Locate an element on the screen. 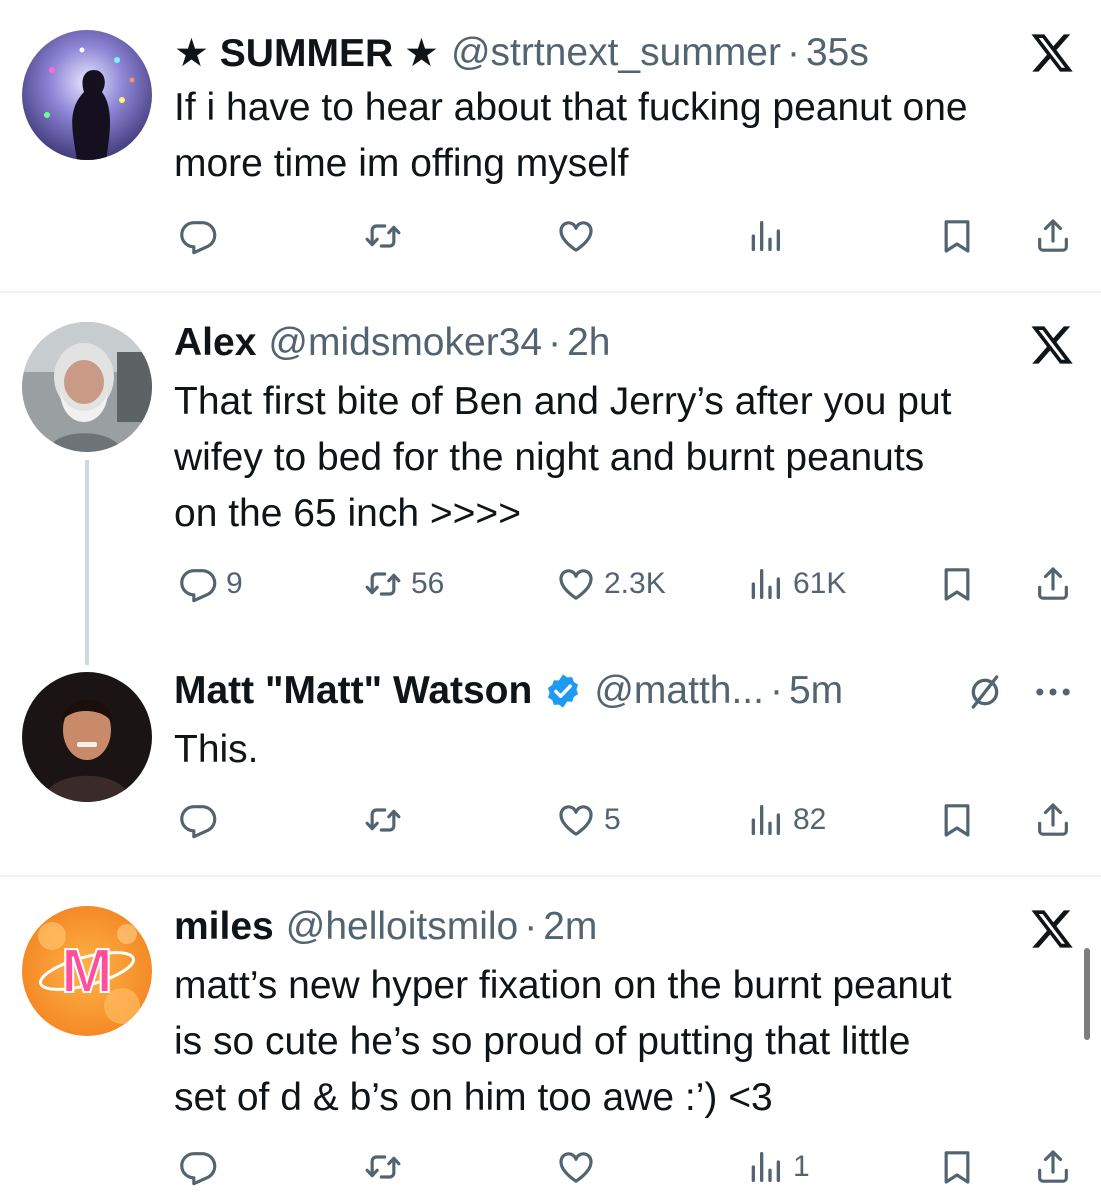 The image size is (1101, 1200). avatar: M is located at coordinates (87, 971).